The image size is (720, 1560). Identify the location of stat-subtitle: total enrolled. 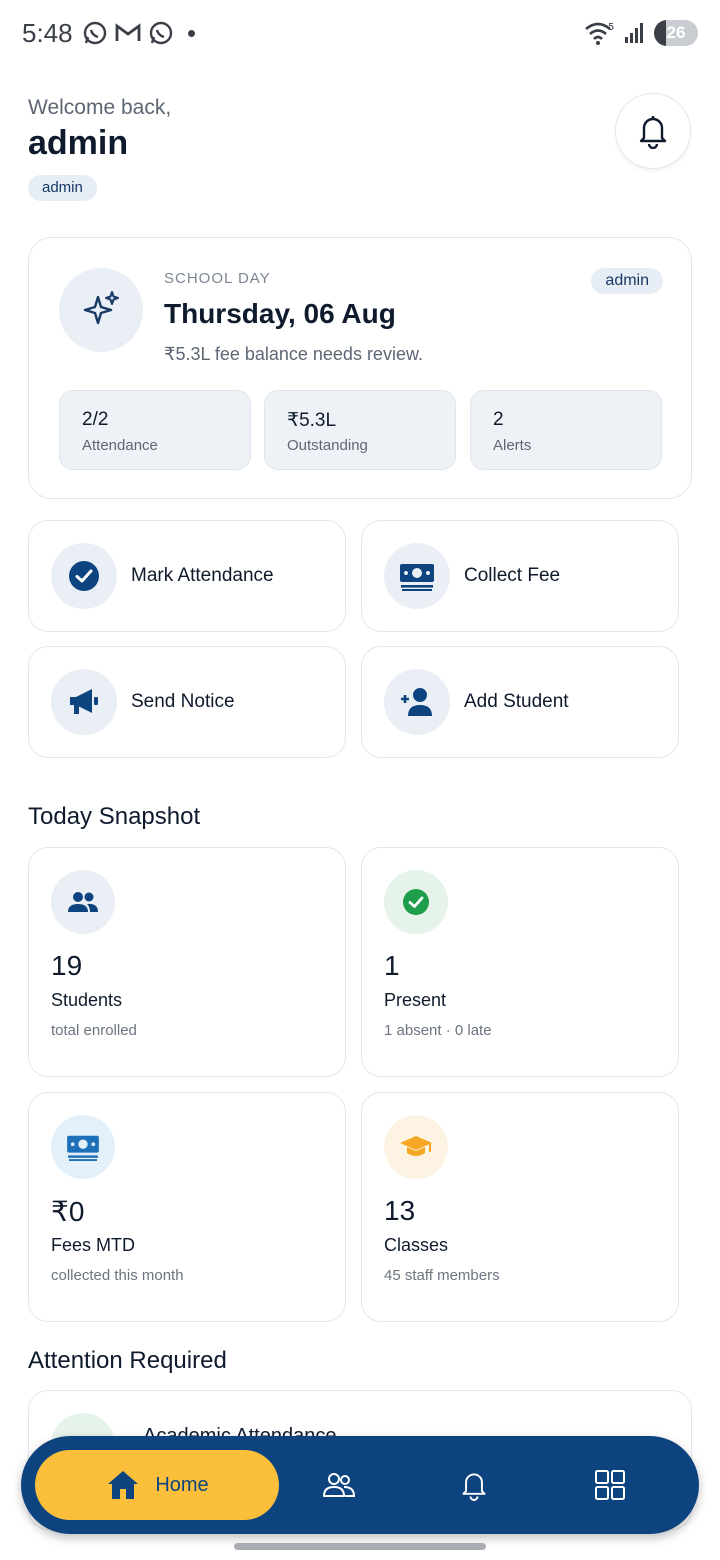
(94, 1030).